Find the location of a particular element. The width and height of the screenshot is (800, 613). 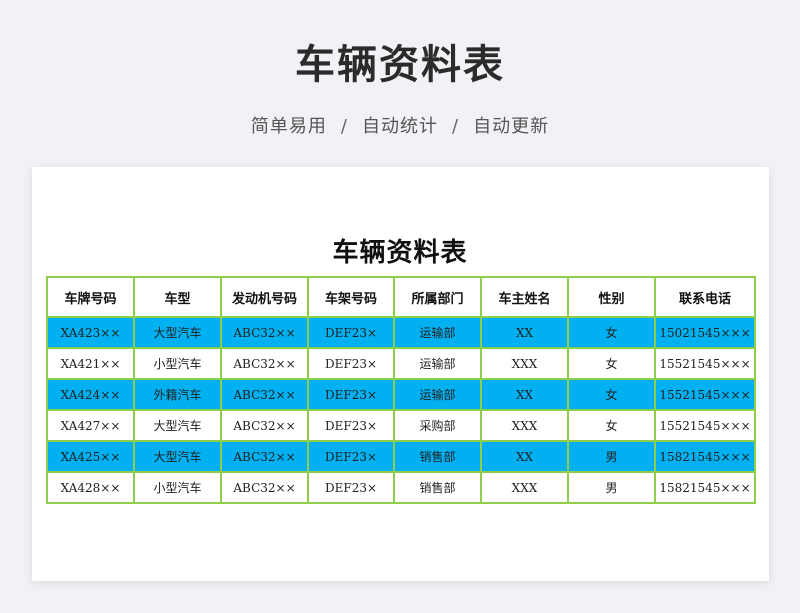

sheet-title: 车辆资料表 is located at coordinates (400, 253).